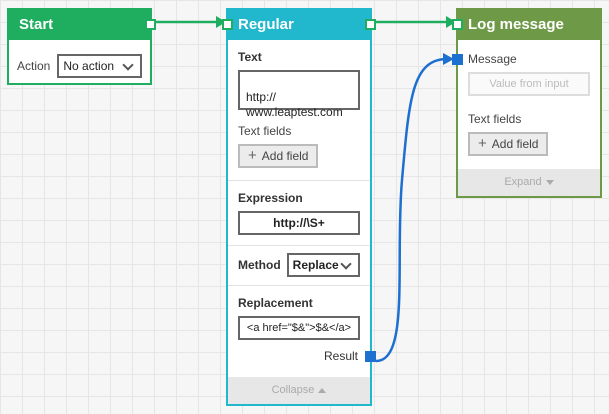 Image resolution: width=609 pixels, height=414 pixels. I want to click on collapse-button: Collapse, so click(299, 390).